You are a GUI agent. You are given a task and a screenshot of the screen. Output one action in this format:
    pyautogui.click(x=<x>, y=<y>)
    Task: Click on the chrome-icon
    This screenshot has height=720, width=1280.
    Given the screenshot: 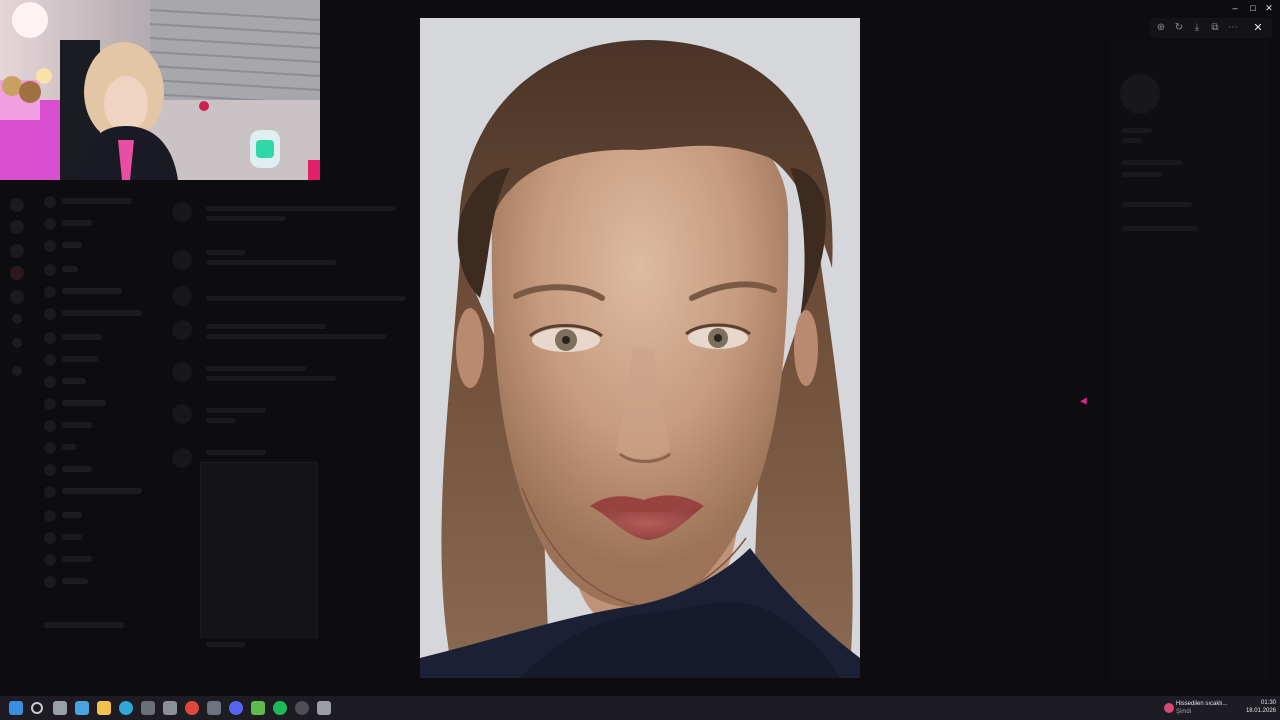 What is the action you would take?
    pyautogui.click(x=192, y=708)
    